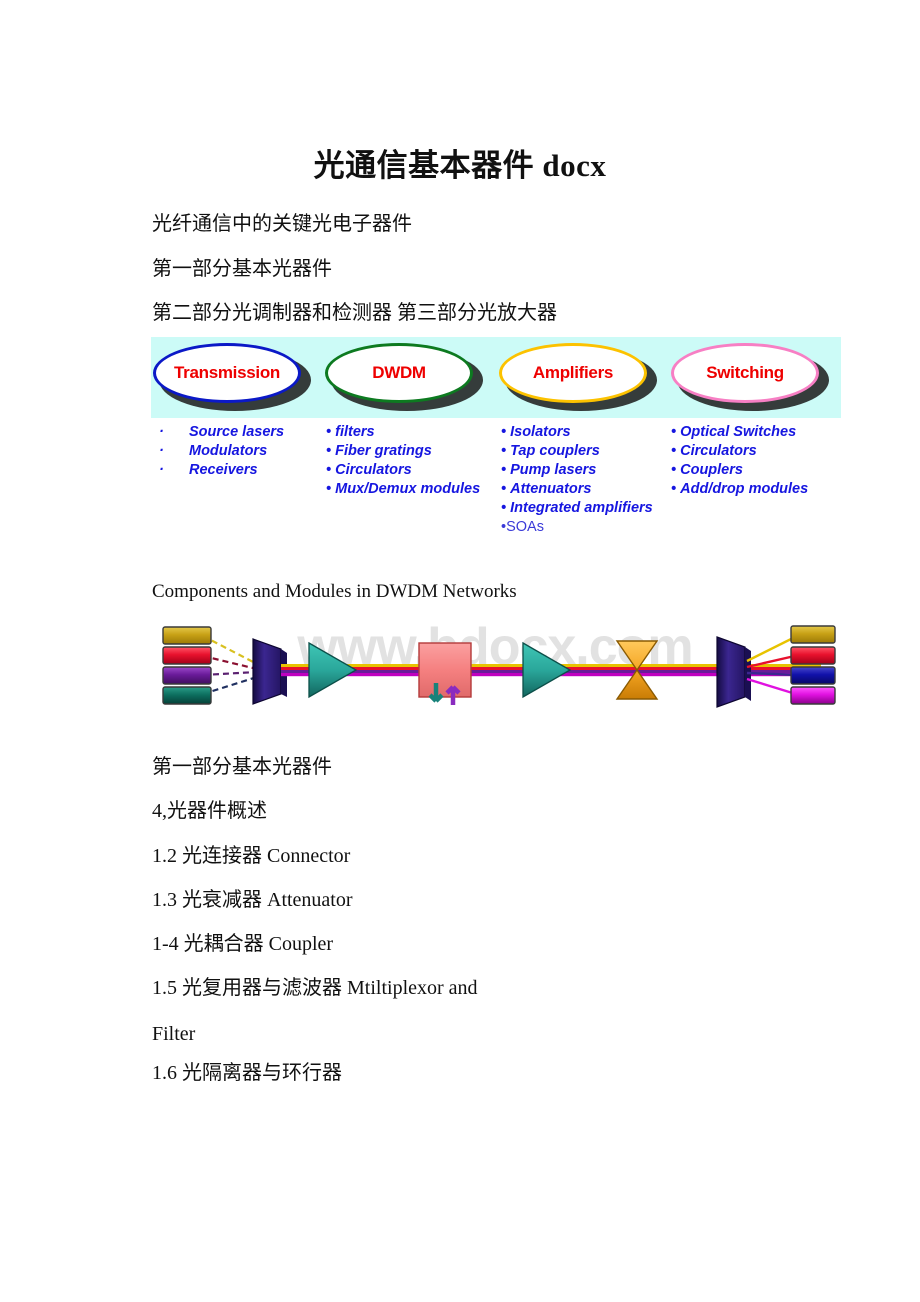 The height and width of the screenshot is (1302, 920). I want to click on list-item: filters, so click(406, 432).